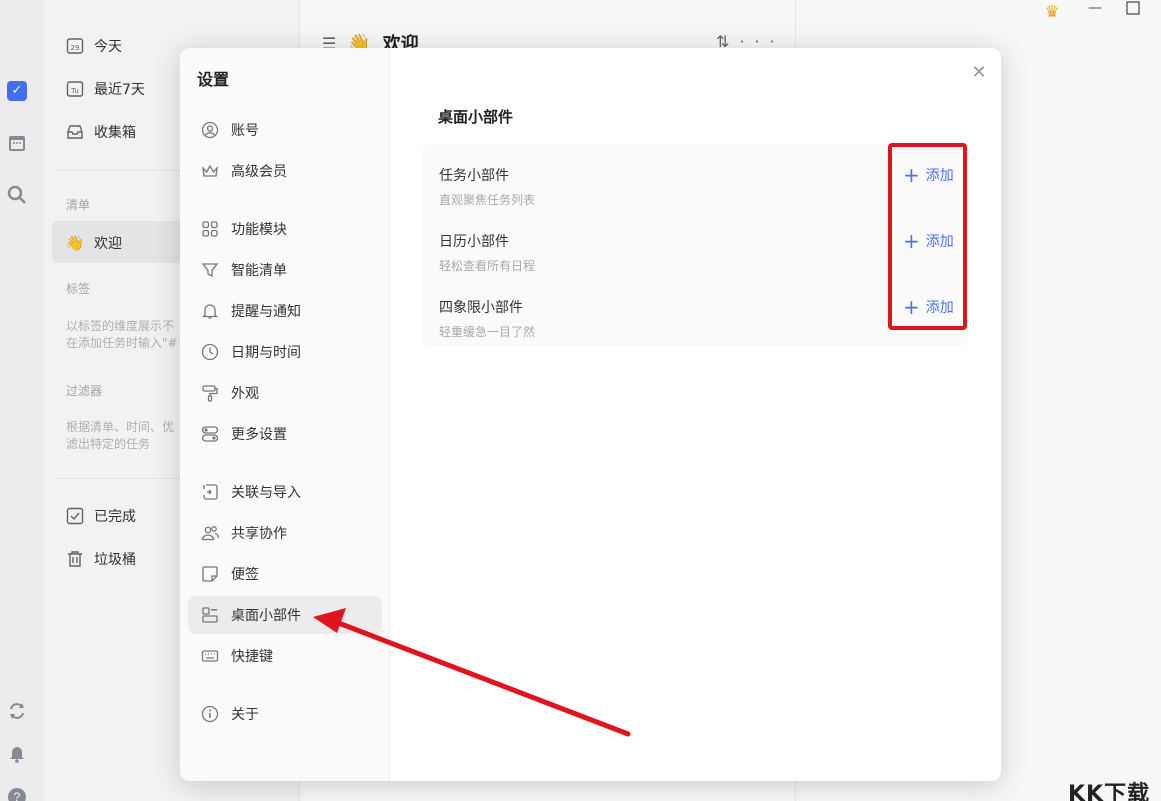  What do you see at coordinates (245, 715) in the screenshot?
I see `nav-item-label: 关于` at bounding box center [245, 715].